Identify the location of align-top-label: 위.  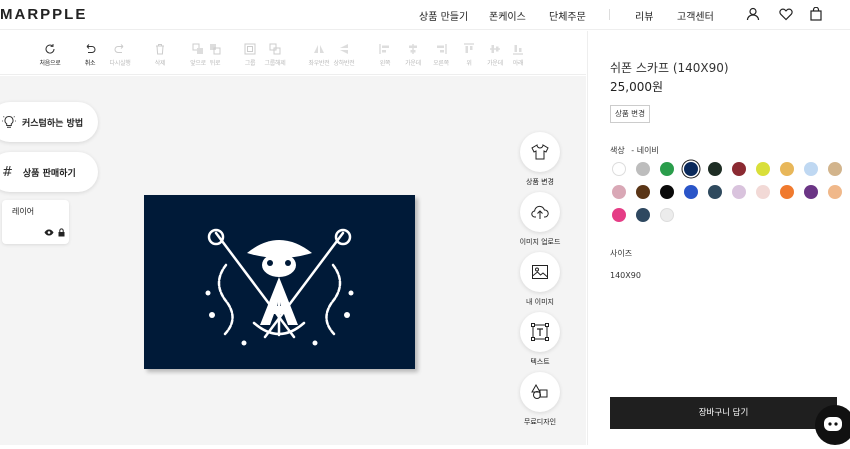
(469, 63).